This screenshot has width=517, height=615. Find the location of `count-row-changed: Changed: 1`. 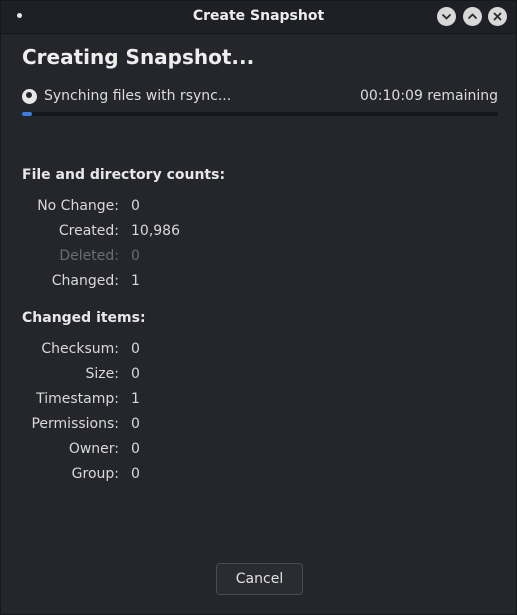

count-row-changed: Changed: 1 is located at coordinates (151, 283).